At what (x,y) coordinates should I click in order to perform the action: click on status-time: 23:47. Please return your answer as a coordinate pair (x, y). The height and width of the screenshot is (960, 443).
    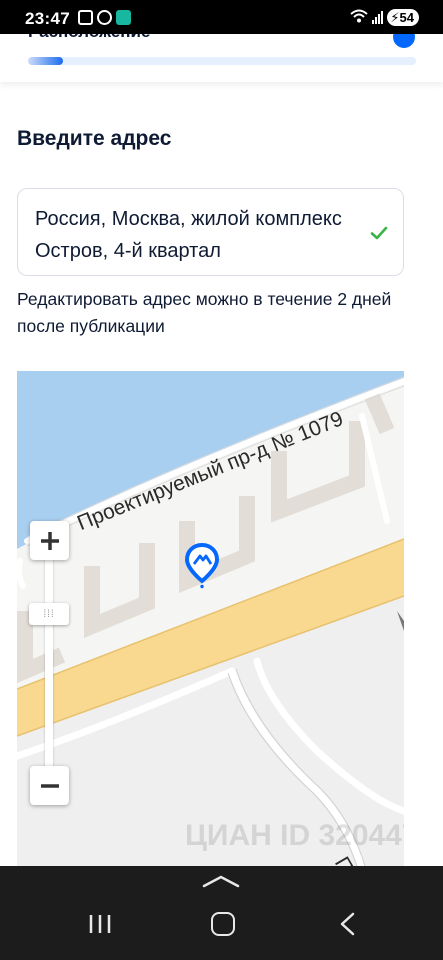
    Looking at the image, I should click on (47, 18).